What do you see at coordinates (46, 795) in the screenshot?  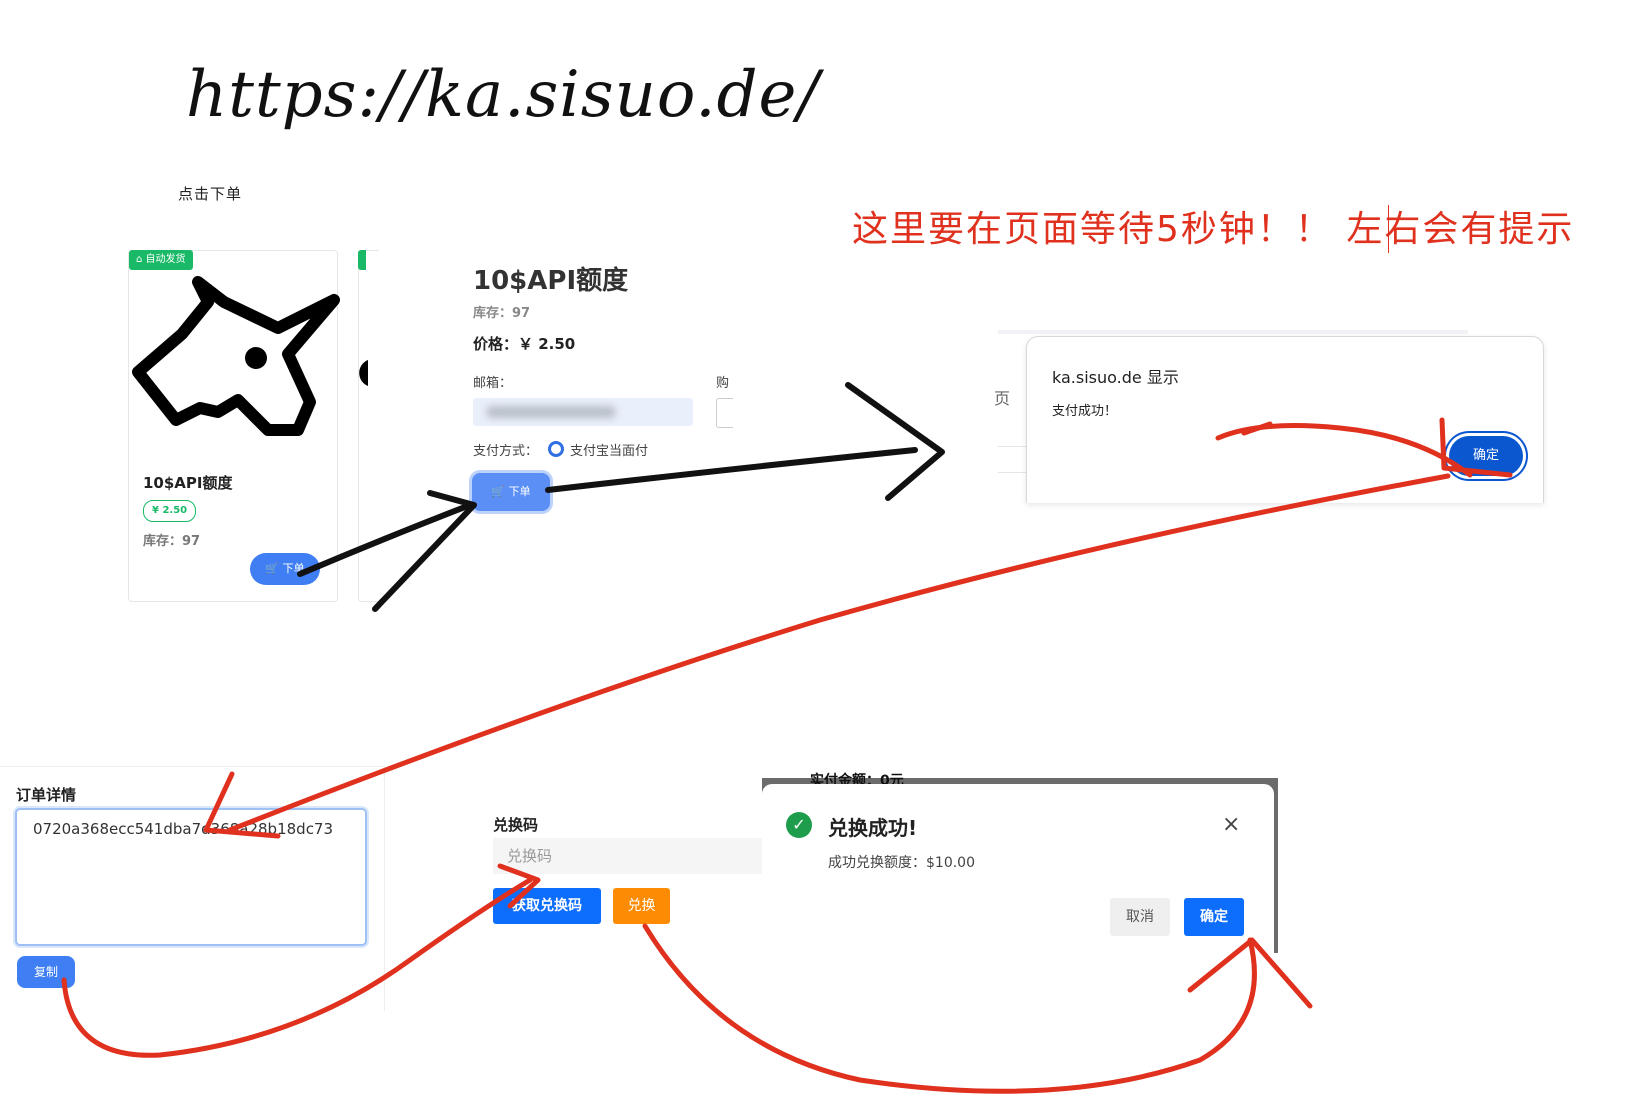 I see `order-detail-label: 订单详情` at bounding box center [46, 795].